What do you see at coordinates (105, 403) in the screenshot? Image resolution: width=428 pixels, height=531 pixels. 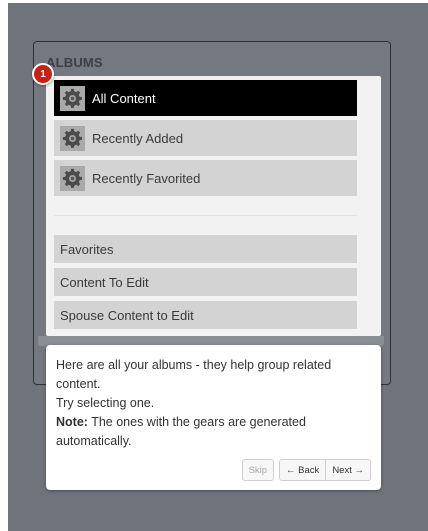 I see `tour-text-instruction: Try selecting one.` at bounding box center [105, 403].